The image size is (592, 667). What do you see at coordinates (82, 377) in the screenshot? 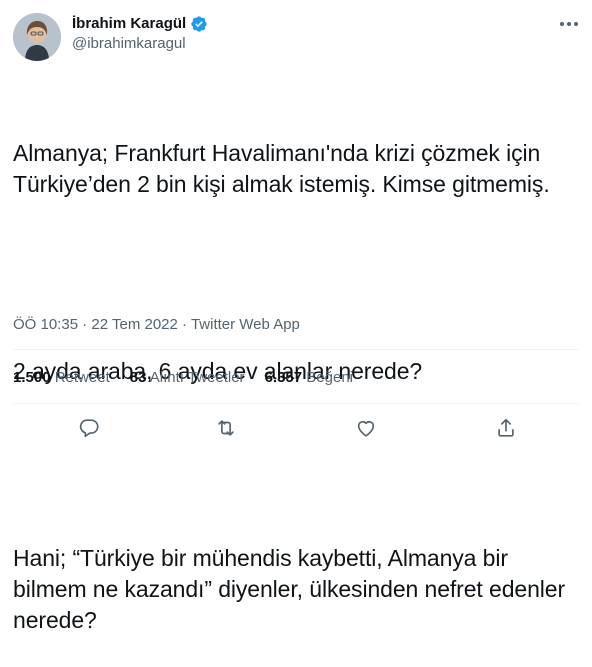
I see `retweets-label: Retweet` at bounding box center [82, 377].